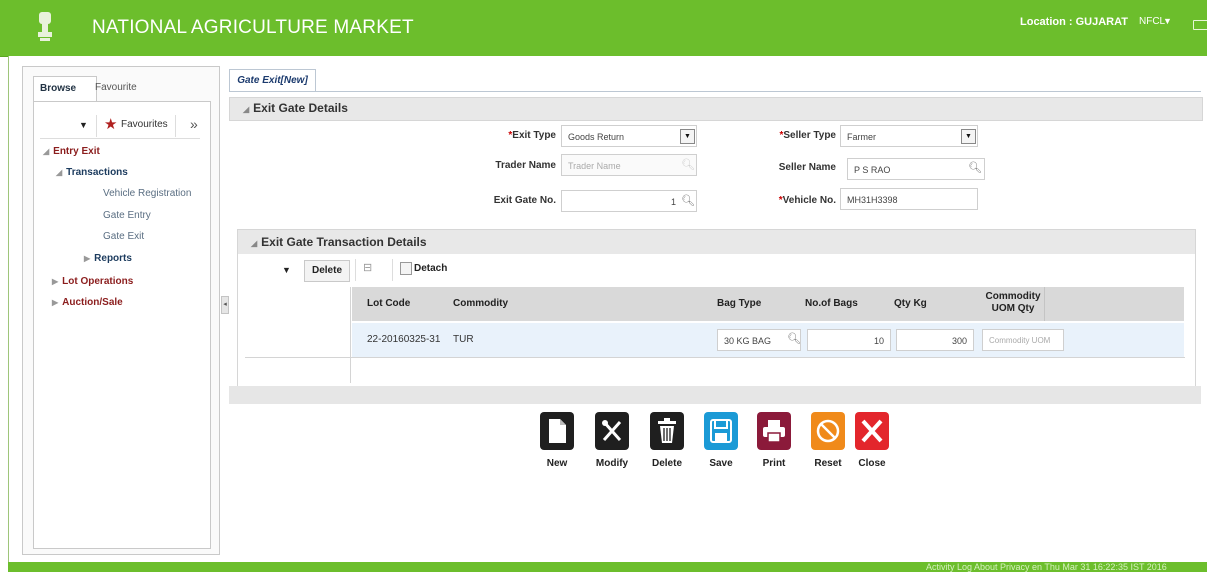 The height and width of the screenshot is (572, 1207). I want to click on tab-gate-exit-new: Gate Exit[New], so click(272, 80).